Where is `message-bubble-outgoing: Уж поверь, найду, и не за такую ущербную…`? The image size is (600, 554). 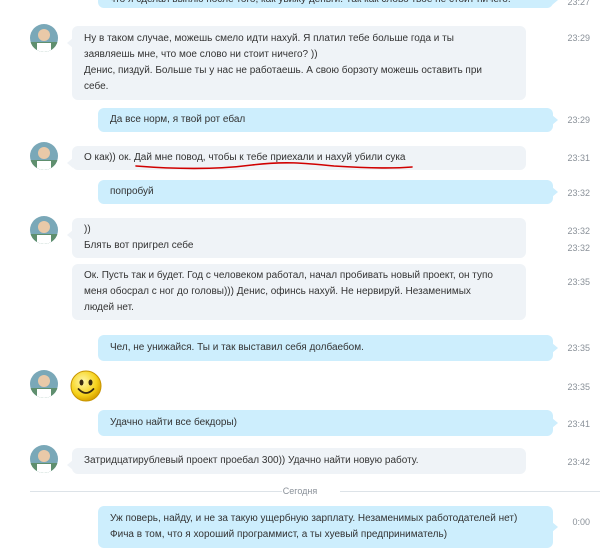 message-bubble-outgoing: Уж поверь, найду, и не за такую ущербную… is located at coordinates (328, 527).